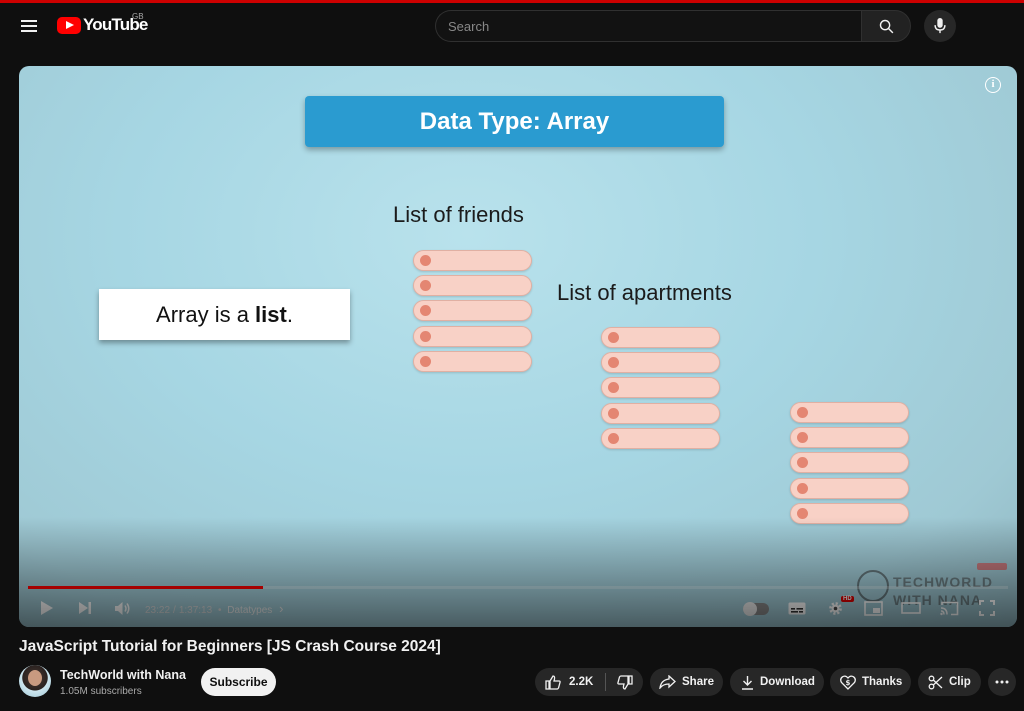 The image size is (1024, 711). I want to click on search-bar, so click(673, 26).